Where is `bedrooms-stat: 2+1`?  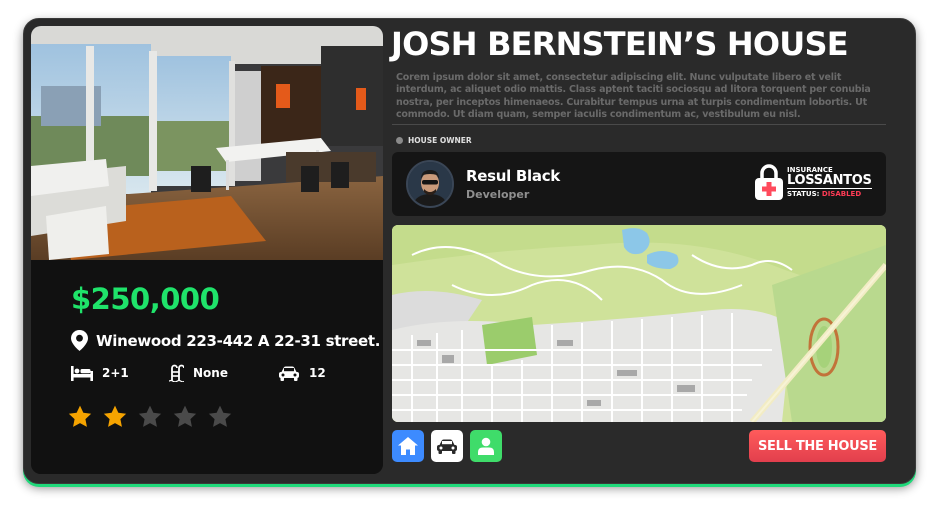
bedrooms-stat: 2+1 is located at coordinates (120, 373).